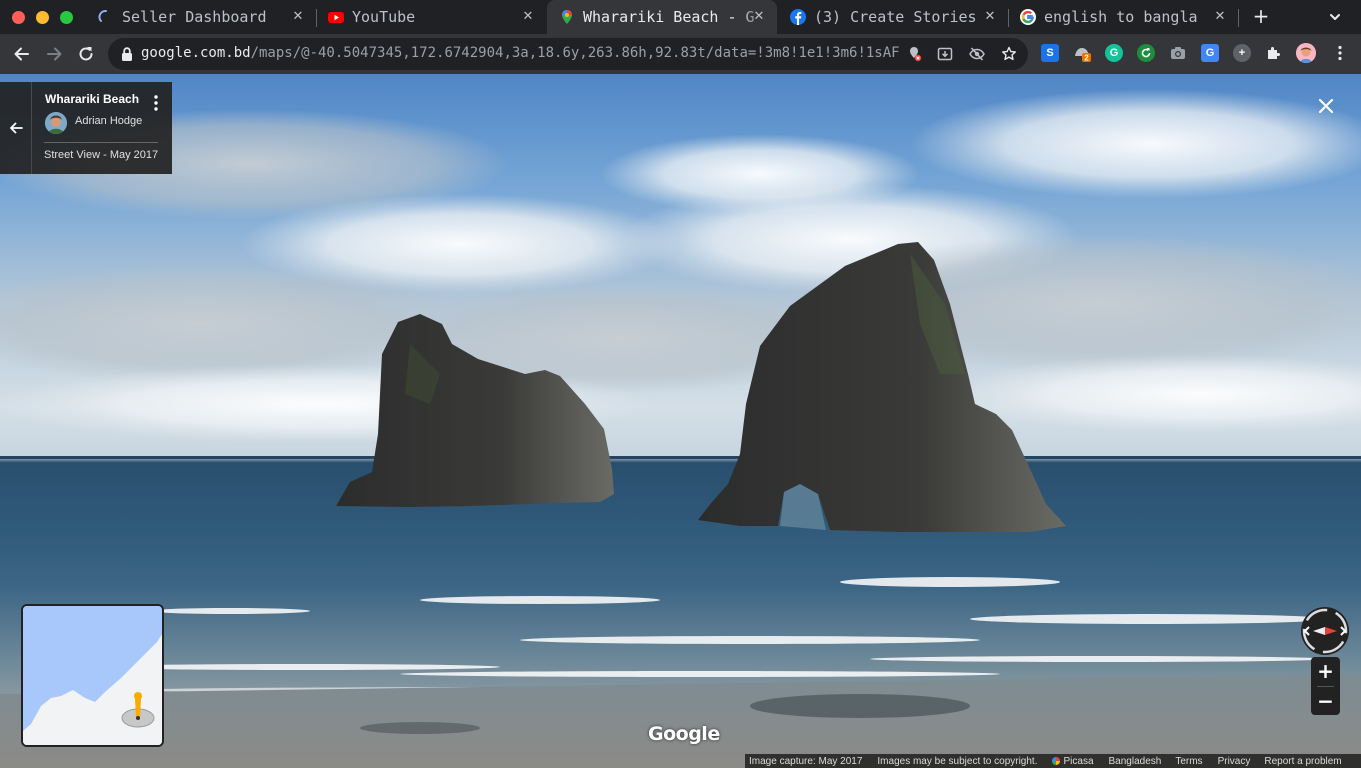  I want to click on eye-off-icon, so click(977, 54).